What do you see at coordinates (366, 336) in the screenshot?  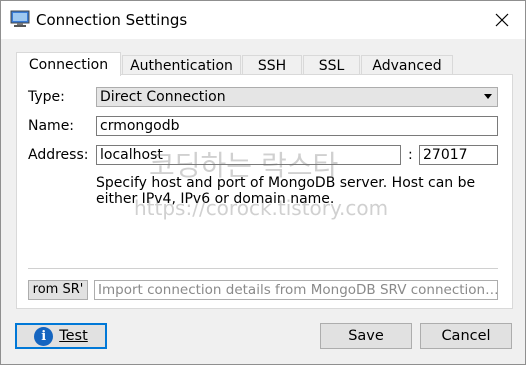 I see `save-button: Save` at bounding box center [366, 336].